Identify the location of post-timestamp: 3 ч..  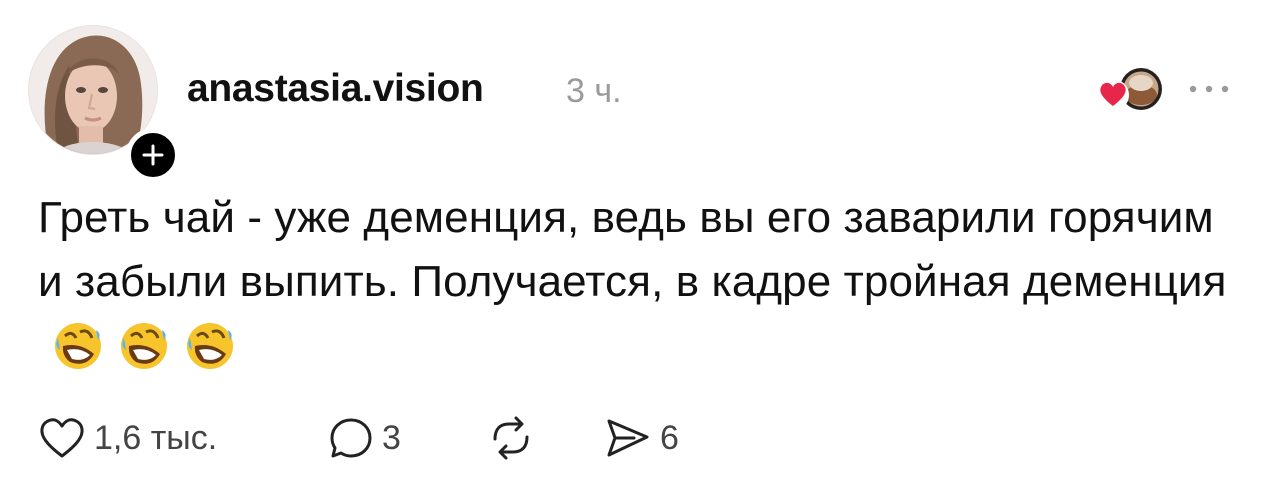
(594, 91).